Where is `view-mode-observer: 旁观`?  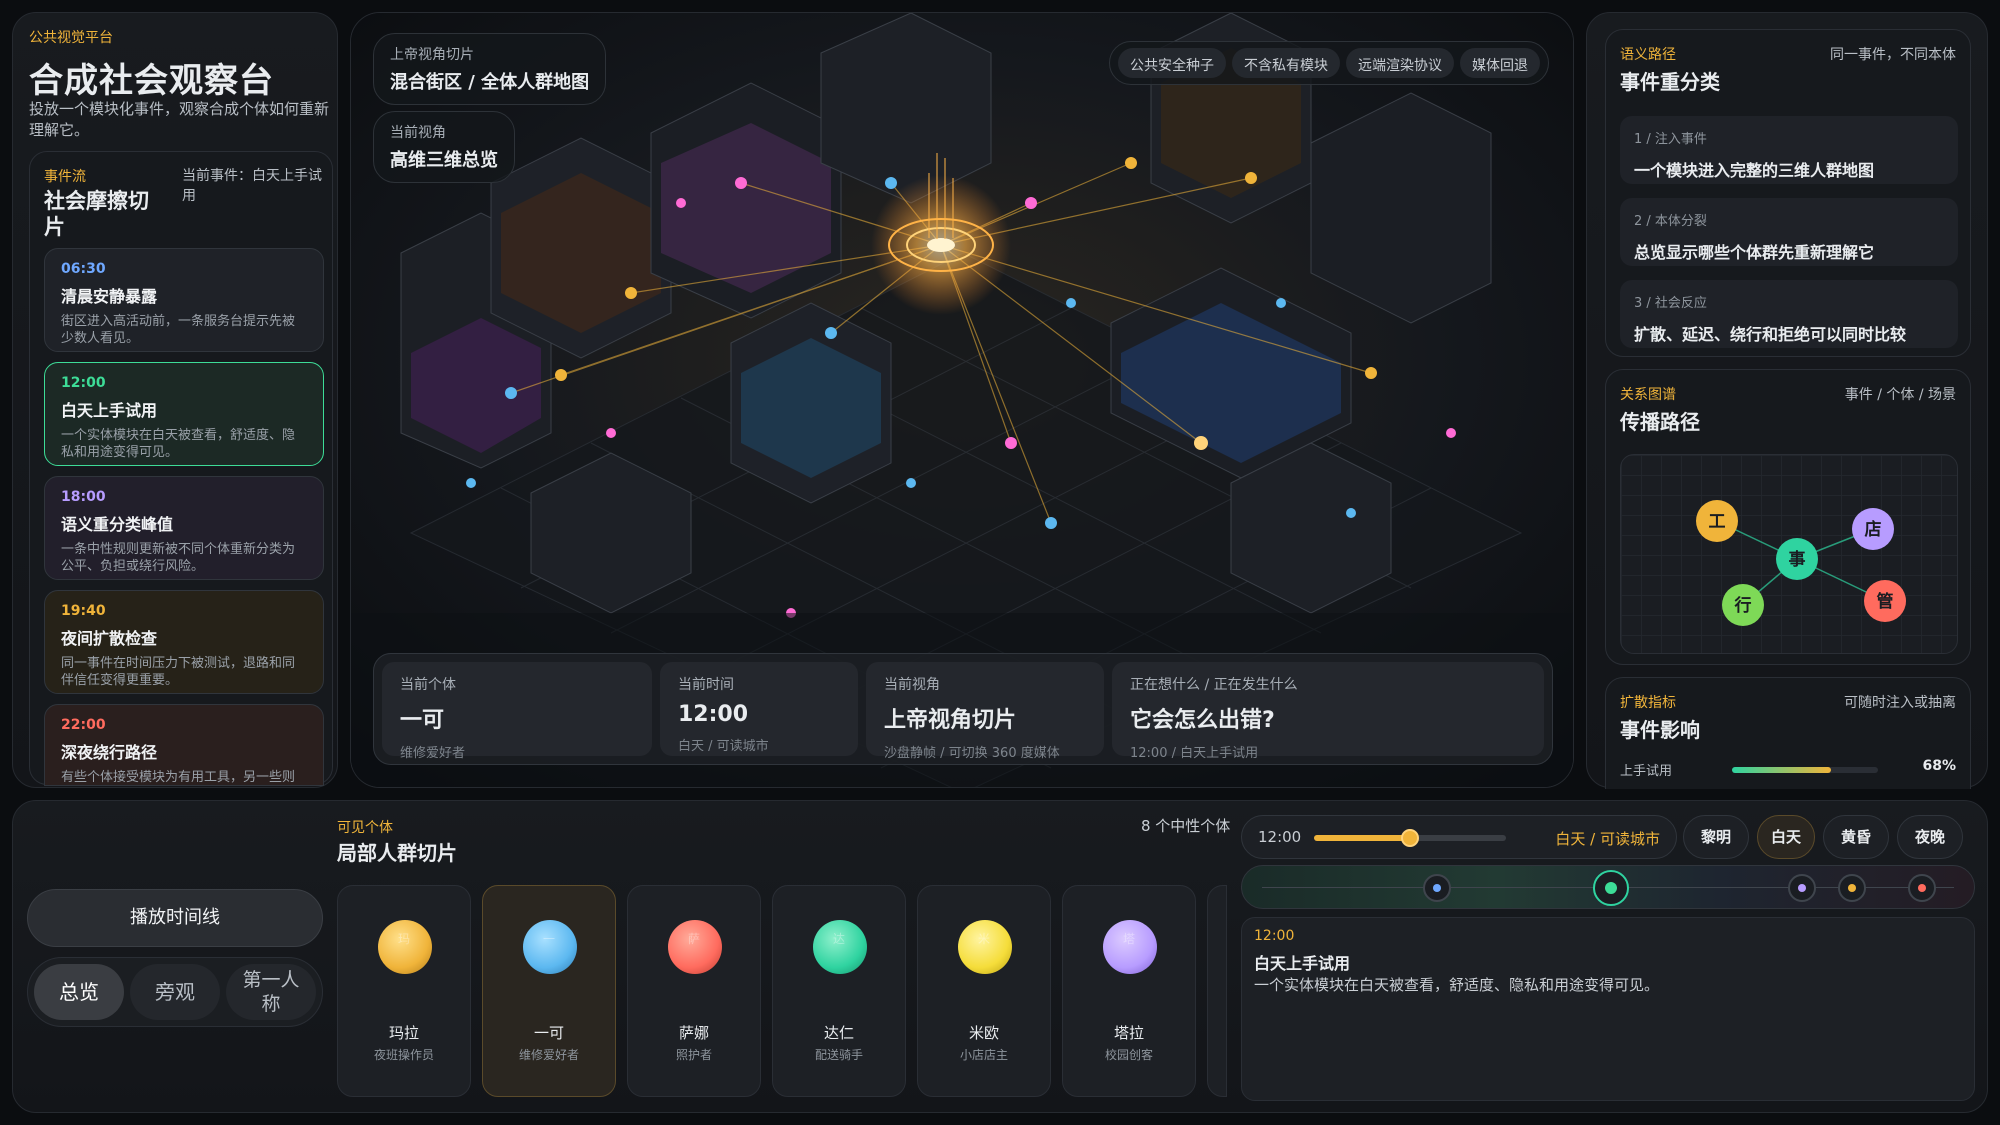 view-mode-observer: 旁观 is located at coordinates (175, 992).